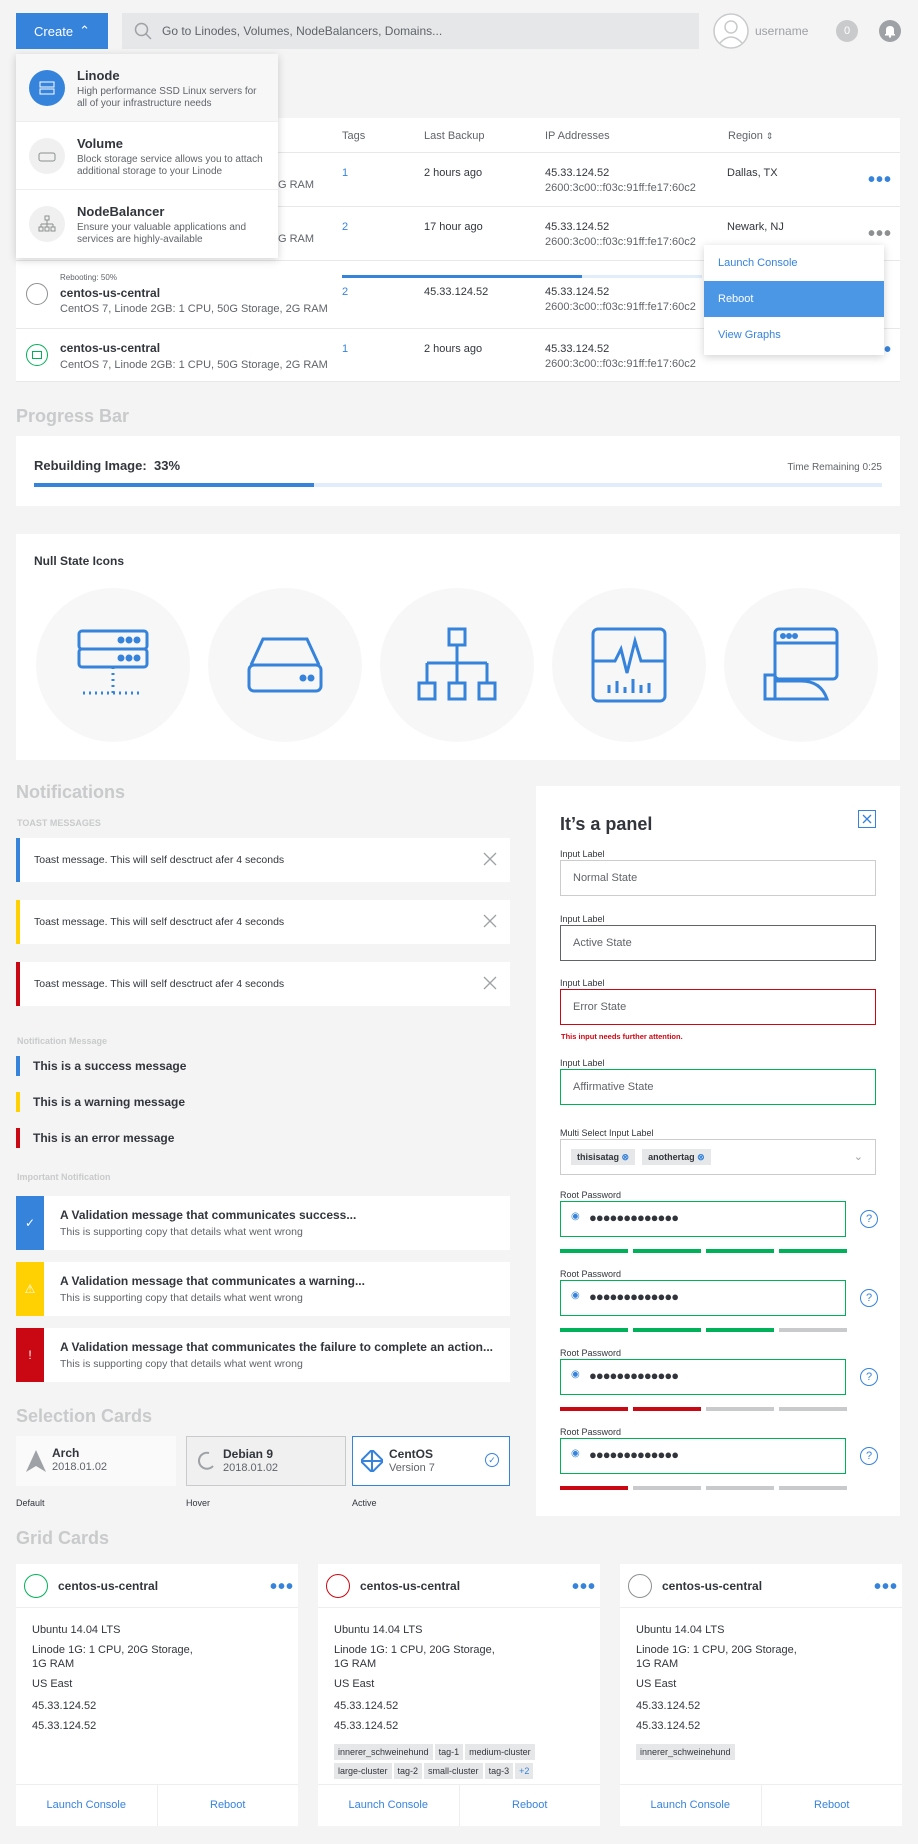  I want to click on selection-card-debian: Debian 9 2018.01.02, so click(266, 1461).